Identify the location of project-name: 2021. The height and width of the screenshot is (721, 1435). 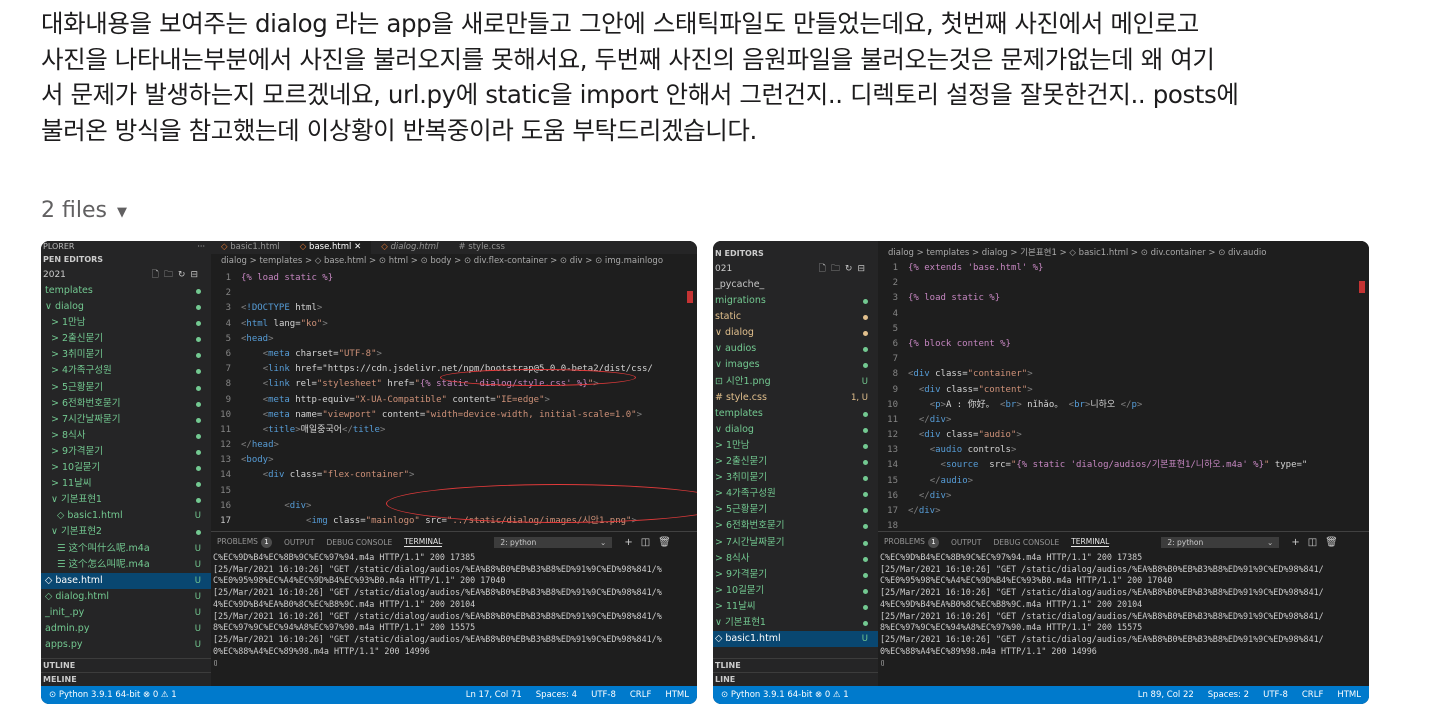
(54, 275).